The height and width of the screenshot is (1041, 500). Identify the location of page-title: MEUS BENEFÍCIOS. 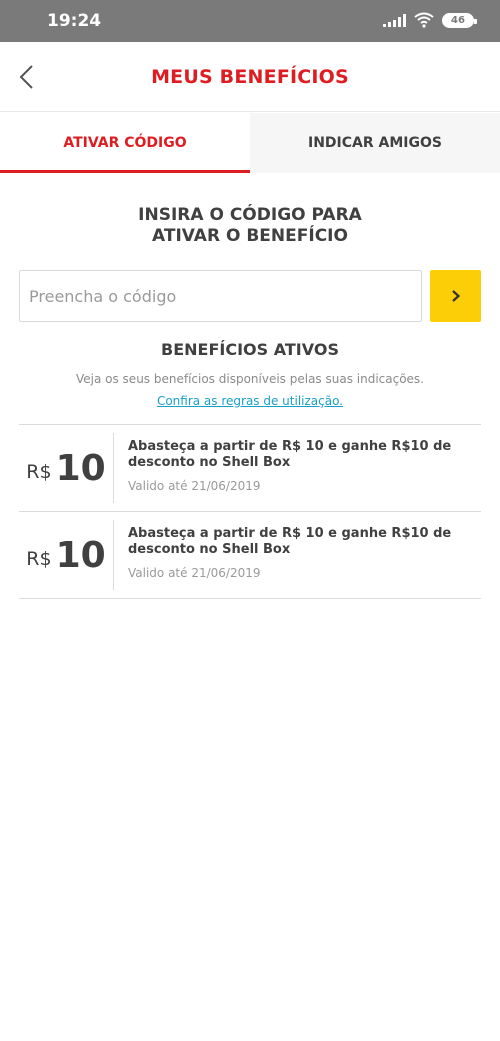
(250, 77).